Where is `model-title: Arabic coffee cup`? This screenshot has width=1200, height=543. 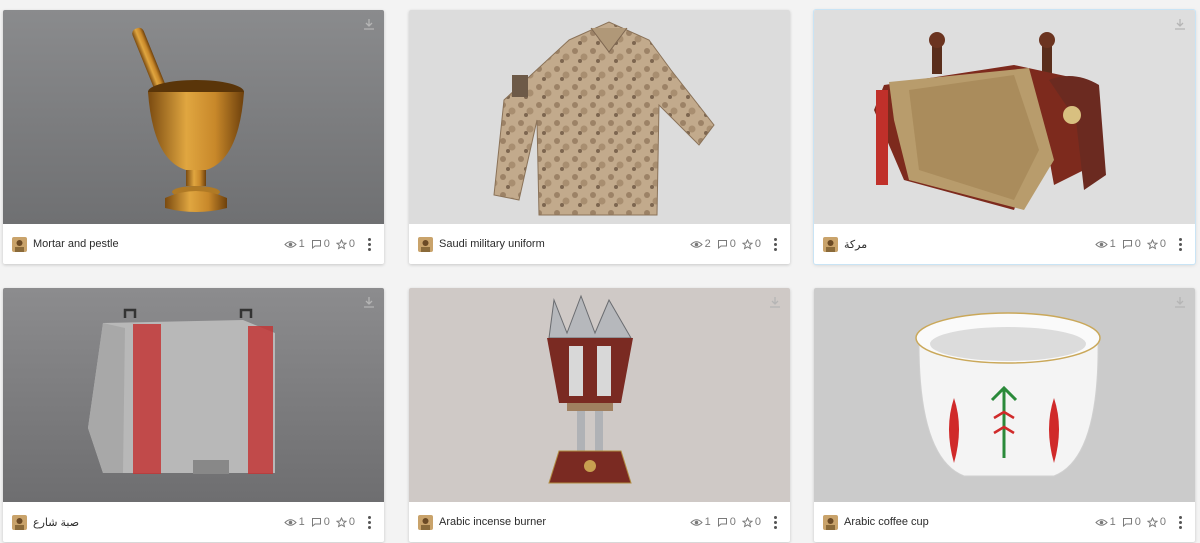 model-title: Arabic coffee cup is located at coordinates (966, 522).